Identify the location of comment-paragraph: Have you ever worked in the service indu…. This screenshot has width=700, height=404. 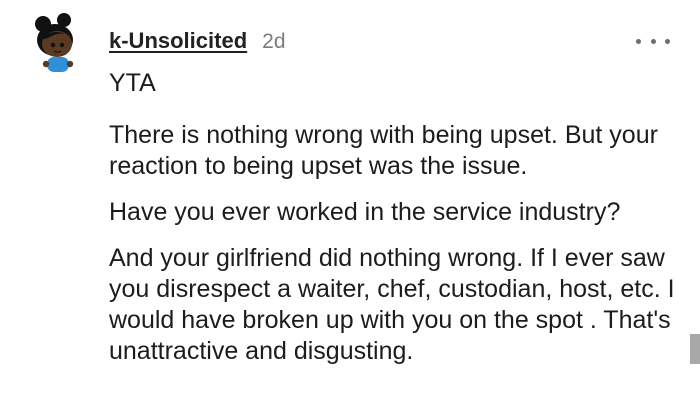
(365, 212).